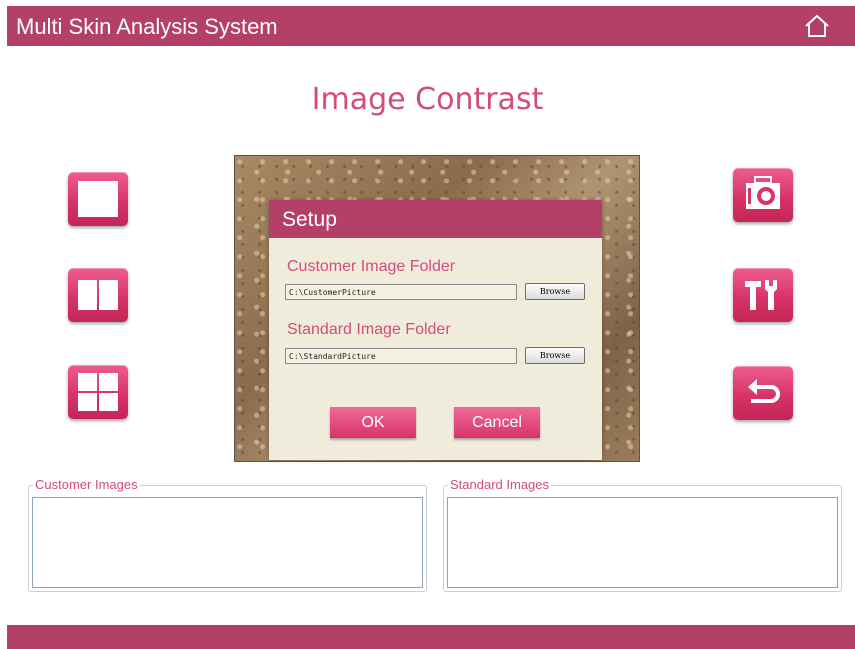 The image size is (855, 649). Describe the element at coordinates (435, 219) in the screenshot. I see `dialog-header: Setup` at that location.